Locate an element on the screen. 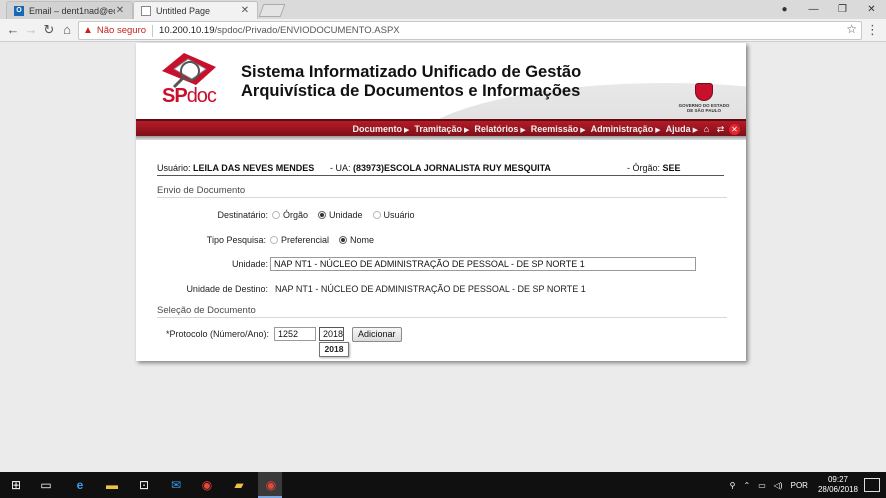  people-icon: ⚲ is located at coordinates (733, 485).